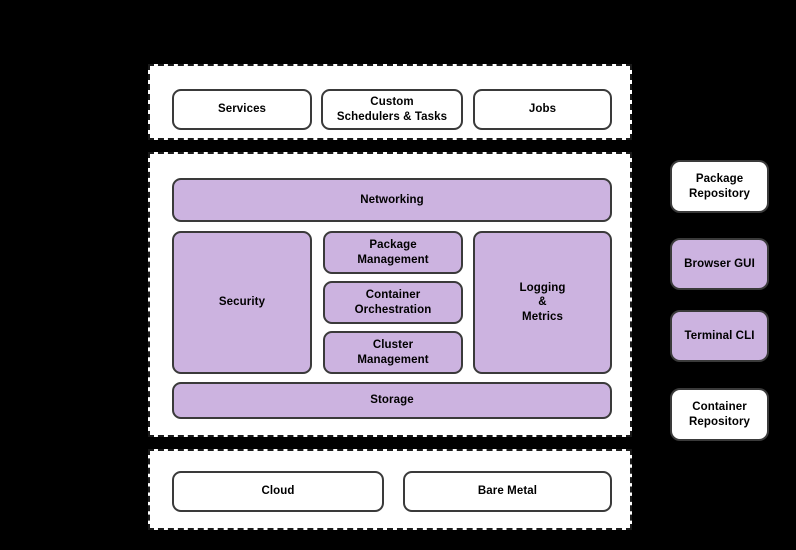 This screenshot has width=796, height=550. I want to click on node-cluster-management: Cluster Management, so click(393, 352).